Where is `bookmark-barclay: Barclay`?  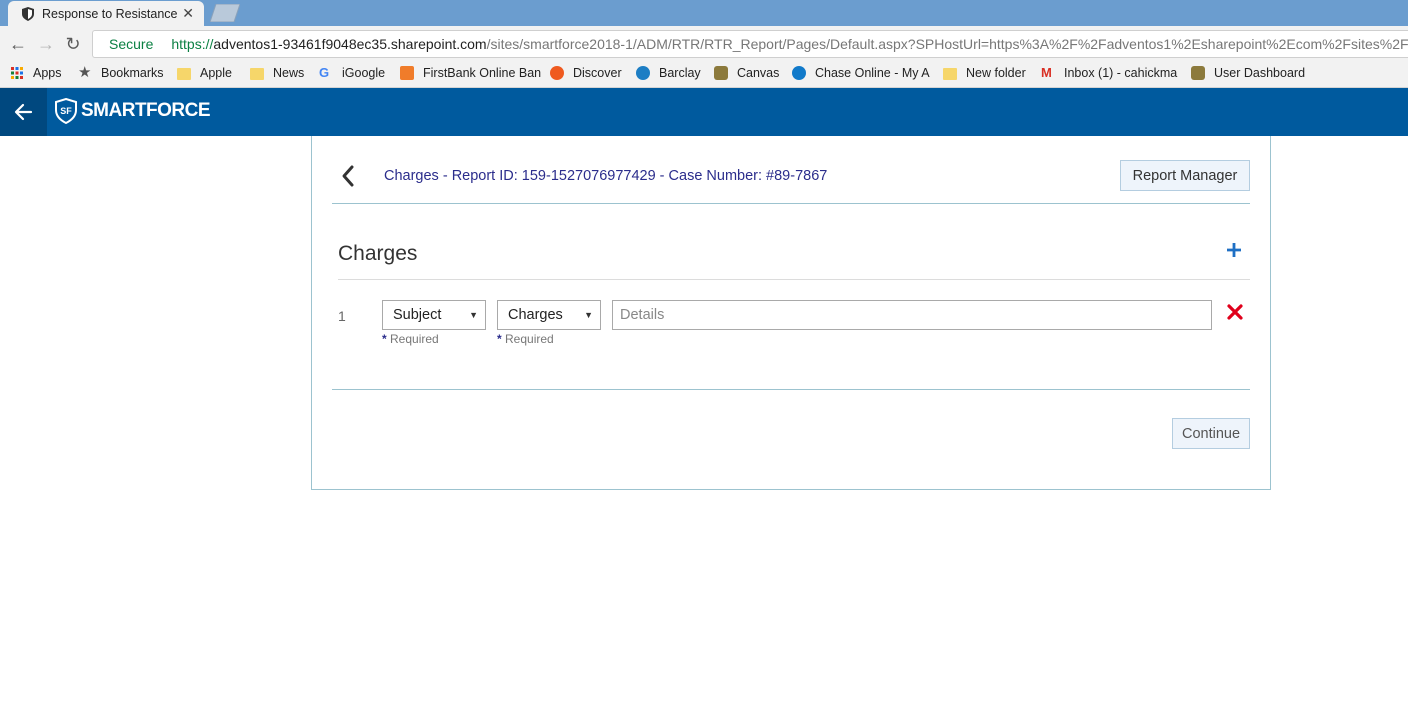 bookmark-barclay: Barclay is located at coordinates (668, 73).